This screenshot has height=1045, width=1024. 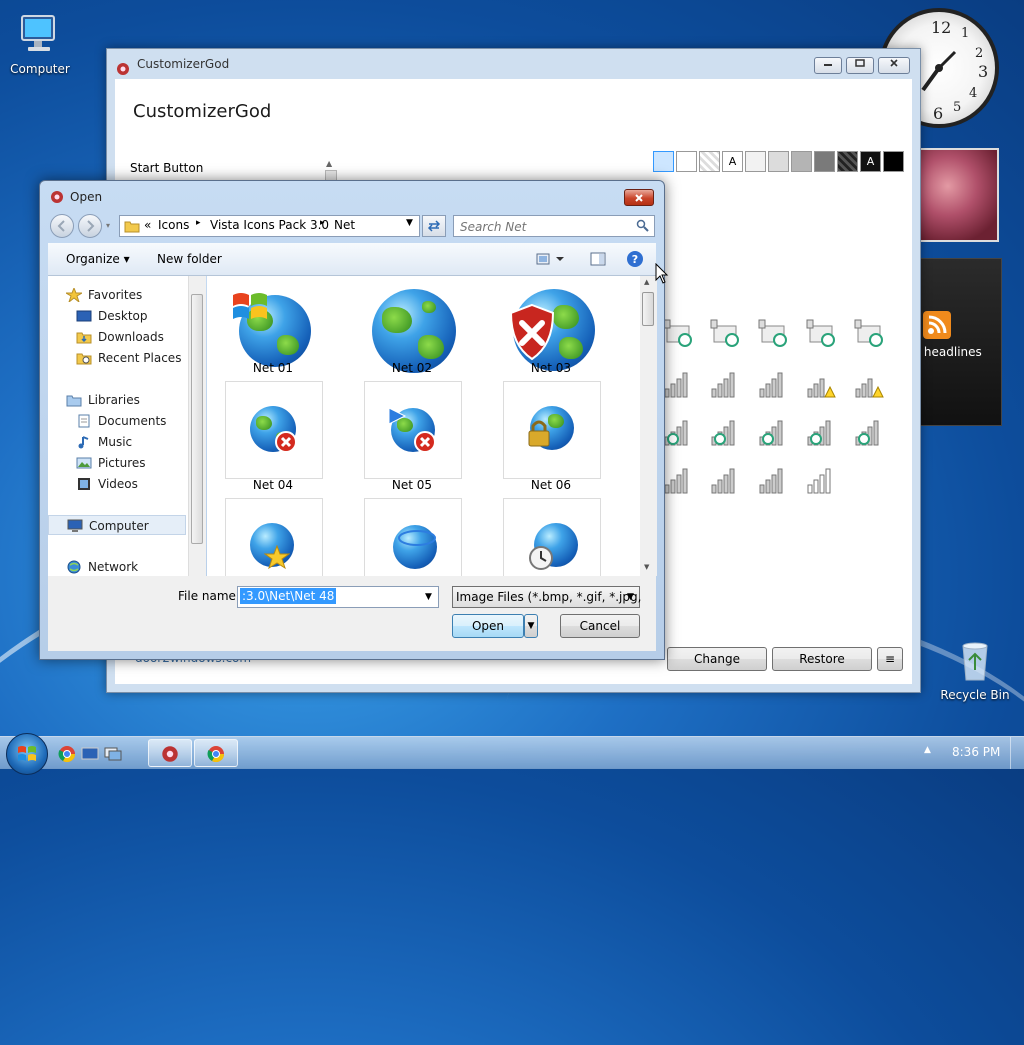 I want to click on search-input, so click(x=545, y=227).